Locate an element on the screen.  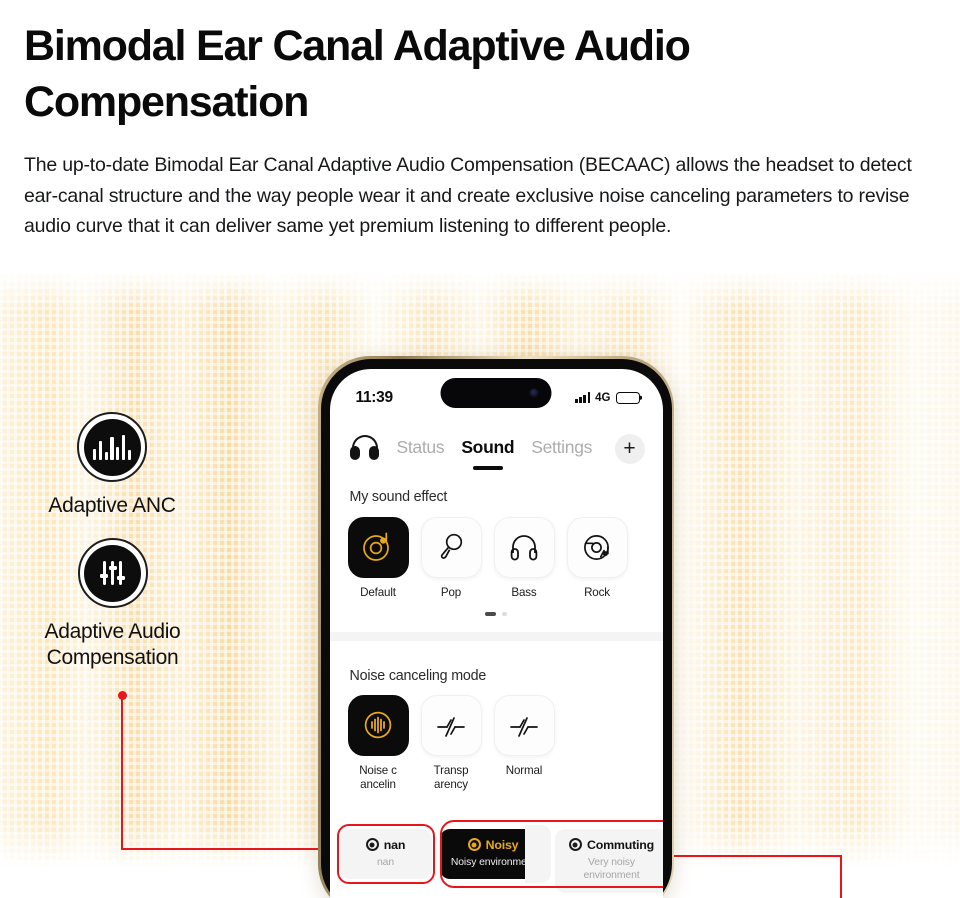
network-type-label: 4G is located at coordinates (603, 397).